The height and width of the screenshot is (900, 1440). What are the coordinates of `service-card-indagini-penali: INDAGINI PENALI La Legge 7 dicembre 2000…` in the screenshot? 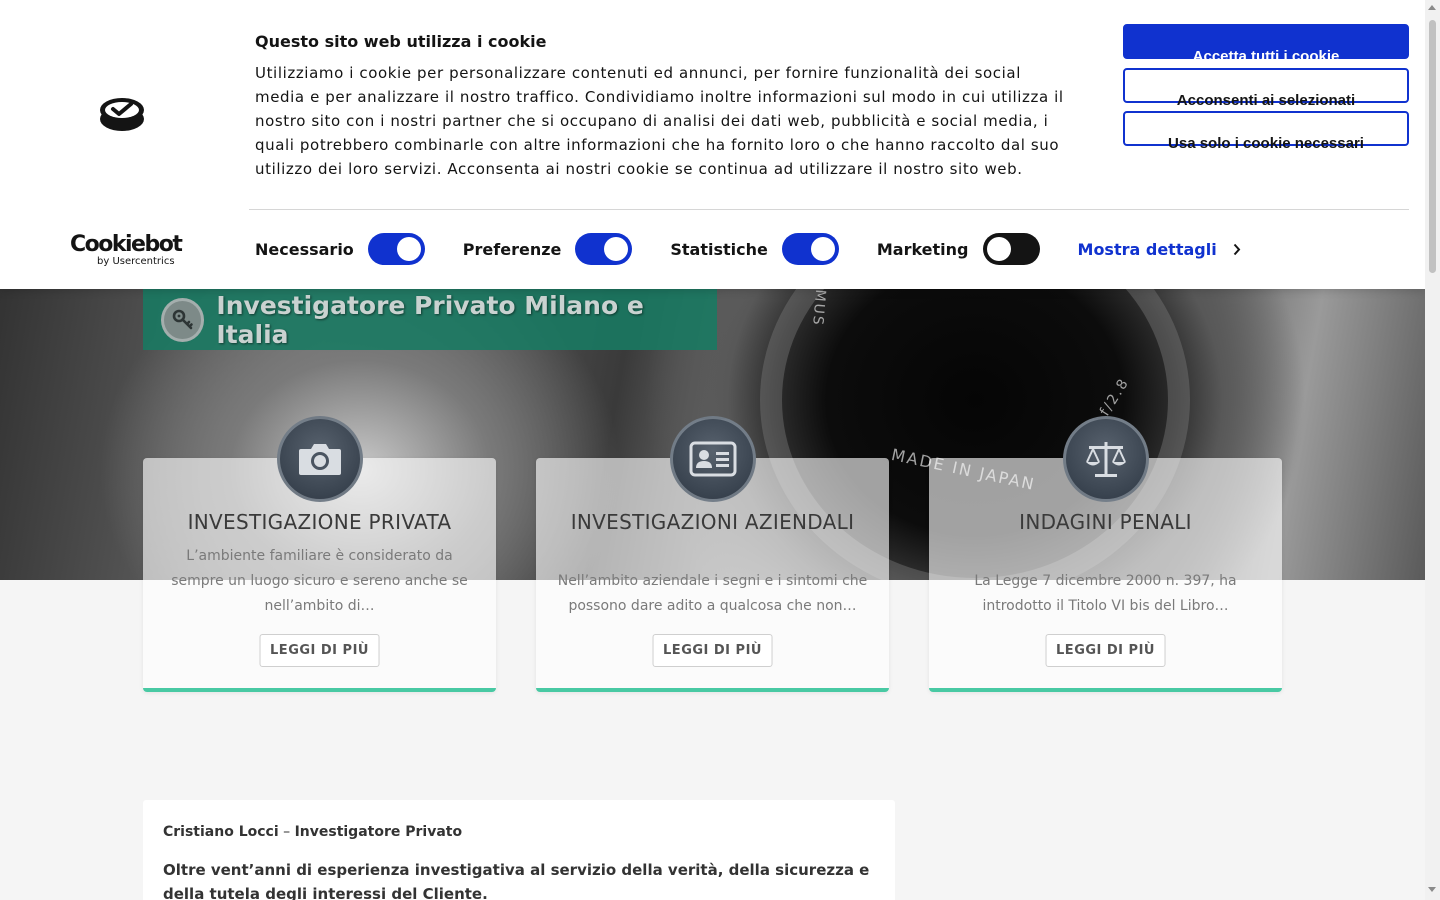 It's located at (1105, 554).